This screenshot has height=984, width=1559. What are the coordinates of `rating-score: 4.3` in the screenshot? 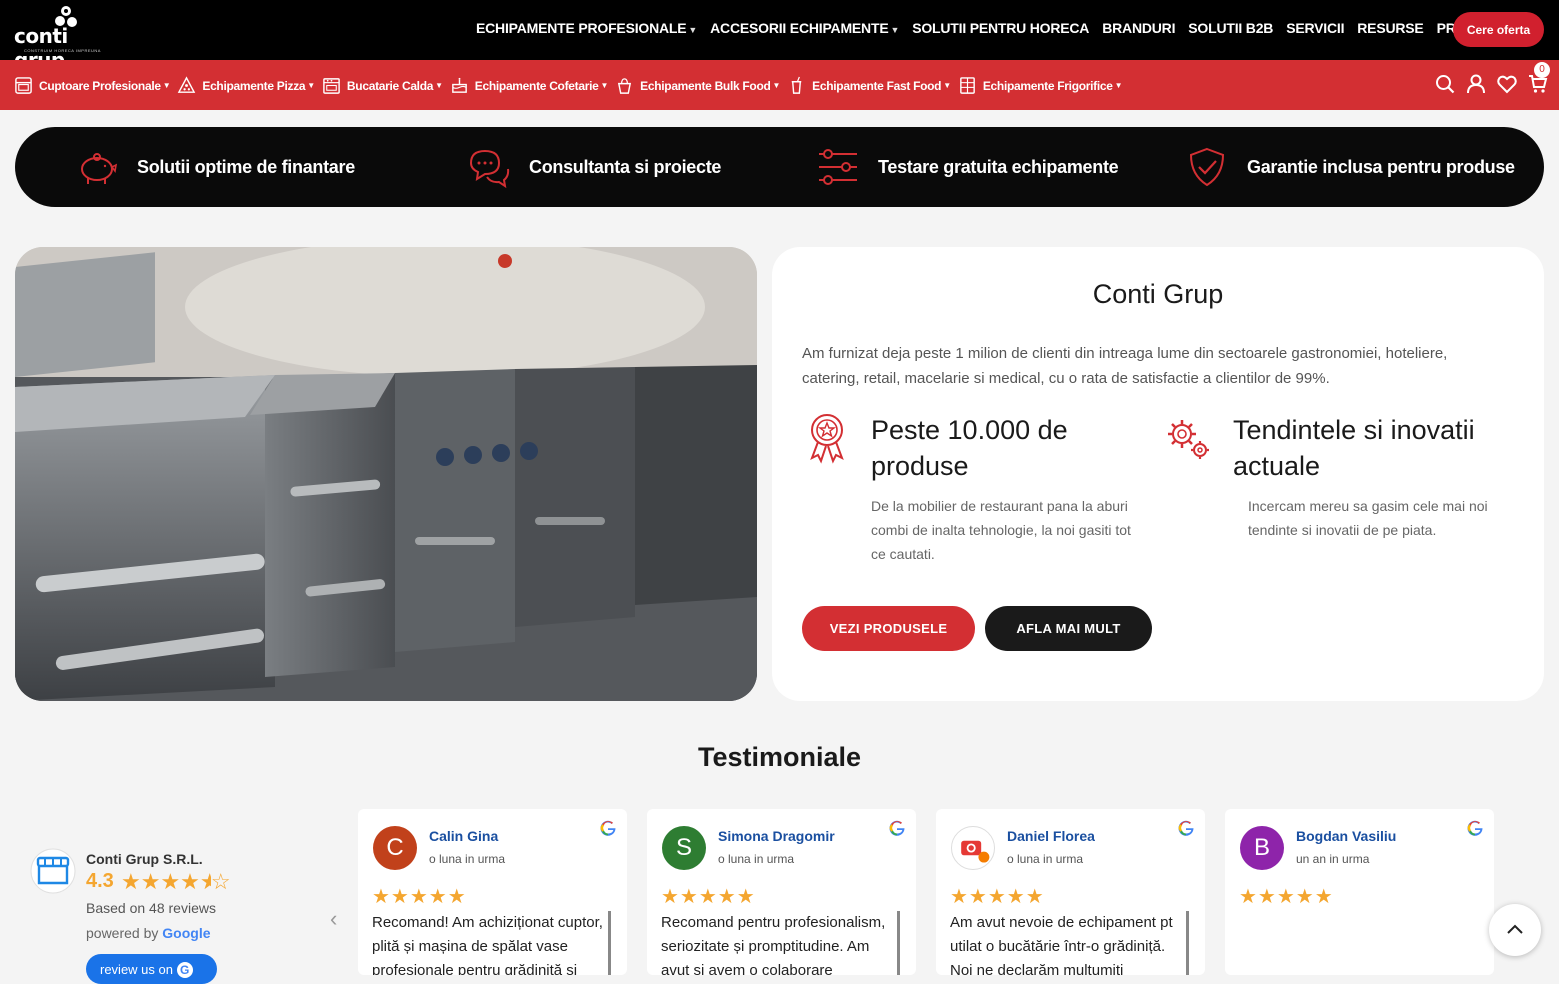 It's located at (100, 881).